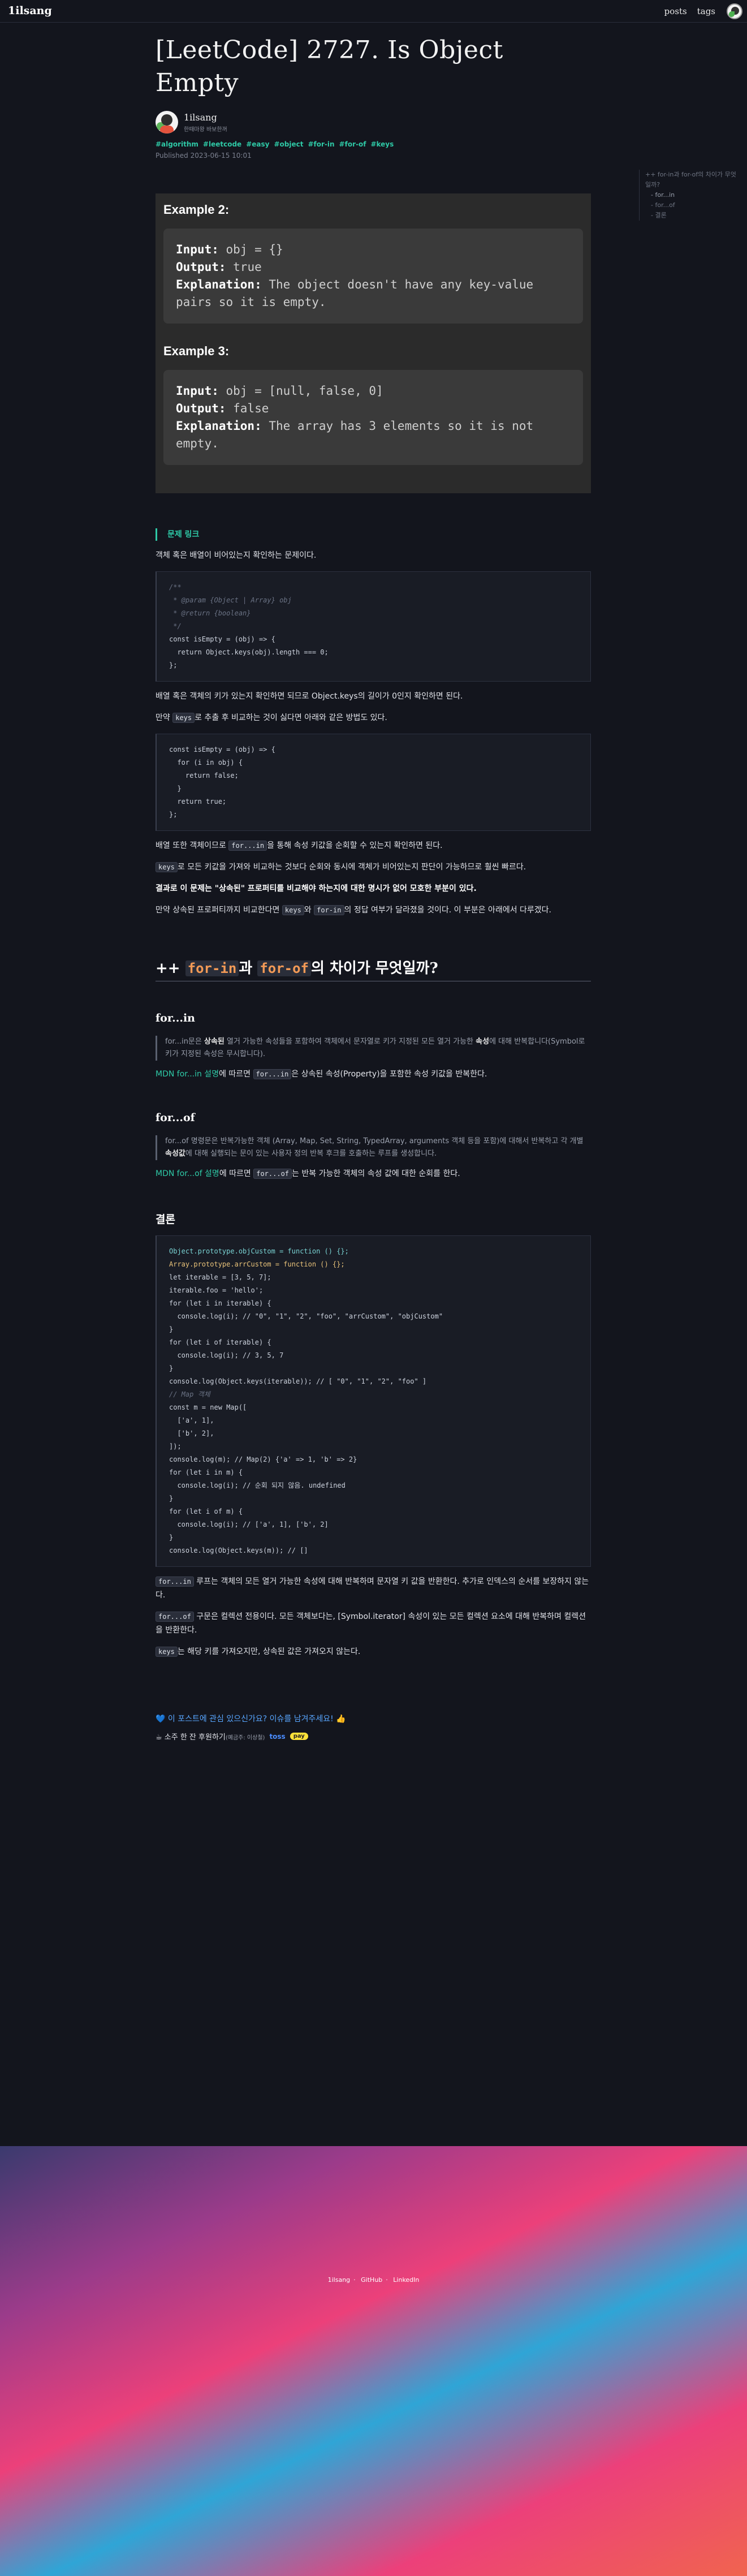 The image size is (747, 2576). I want to click on nav-link-tags: tags, so click(706, 11).